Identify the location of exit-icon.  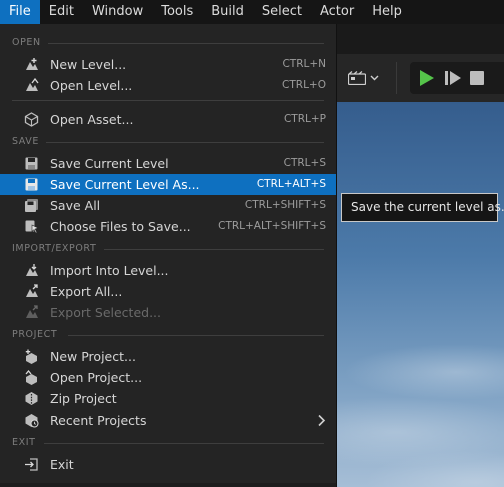
(31, 464).